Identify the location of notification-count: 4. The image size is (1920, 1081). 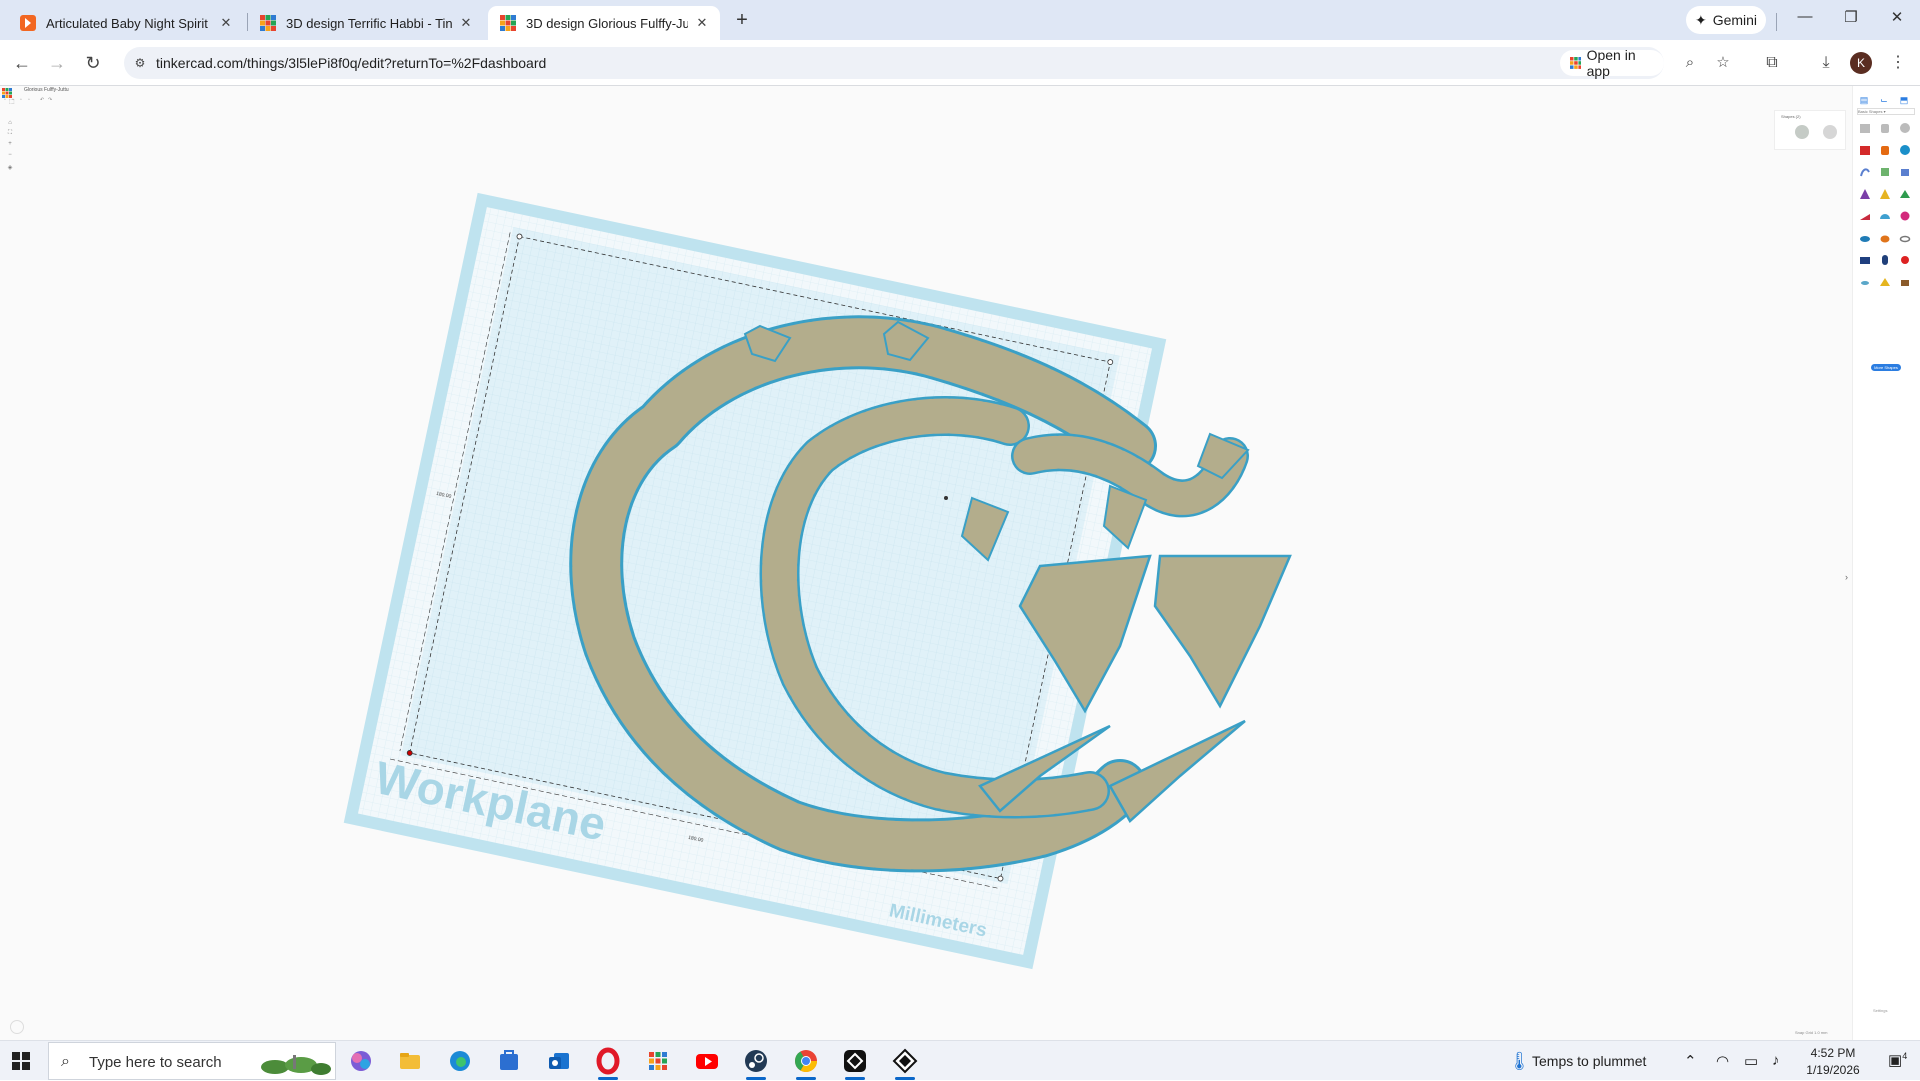
(1905, 1056).